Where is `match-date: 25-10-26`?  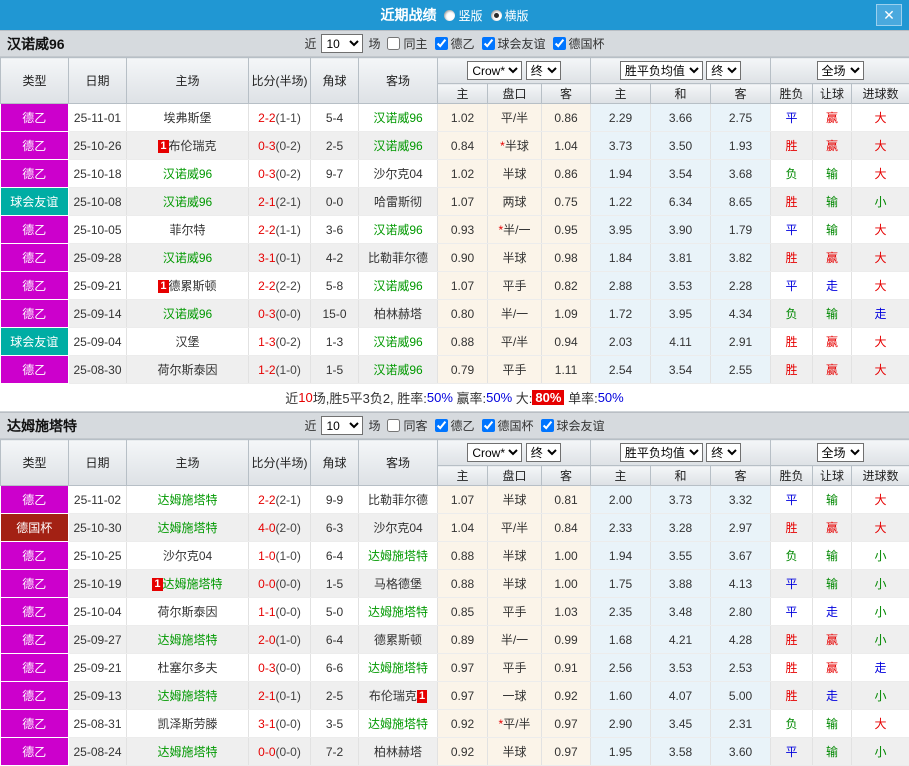
match-date: 25-10-26 is located at coordinates (98, 146).